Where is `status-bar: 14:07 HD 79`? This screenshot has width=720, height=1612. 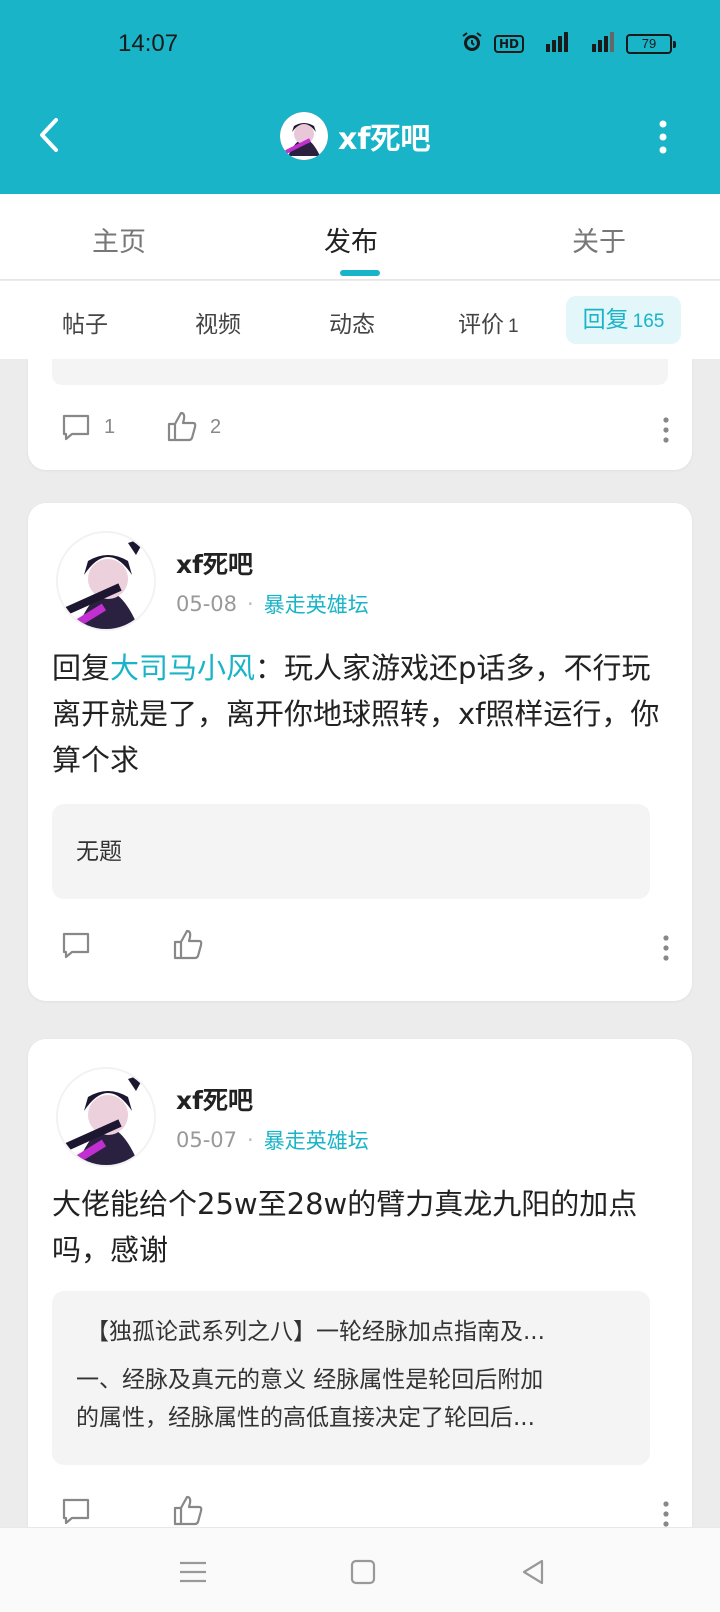 status-bar: 14:07 HD 79 is located at coordinates (360, 45).